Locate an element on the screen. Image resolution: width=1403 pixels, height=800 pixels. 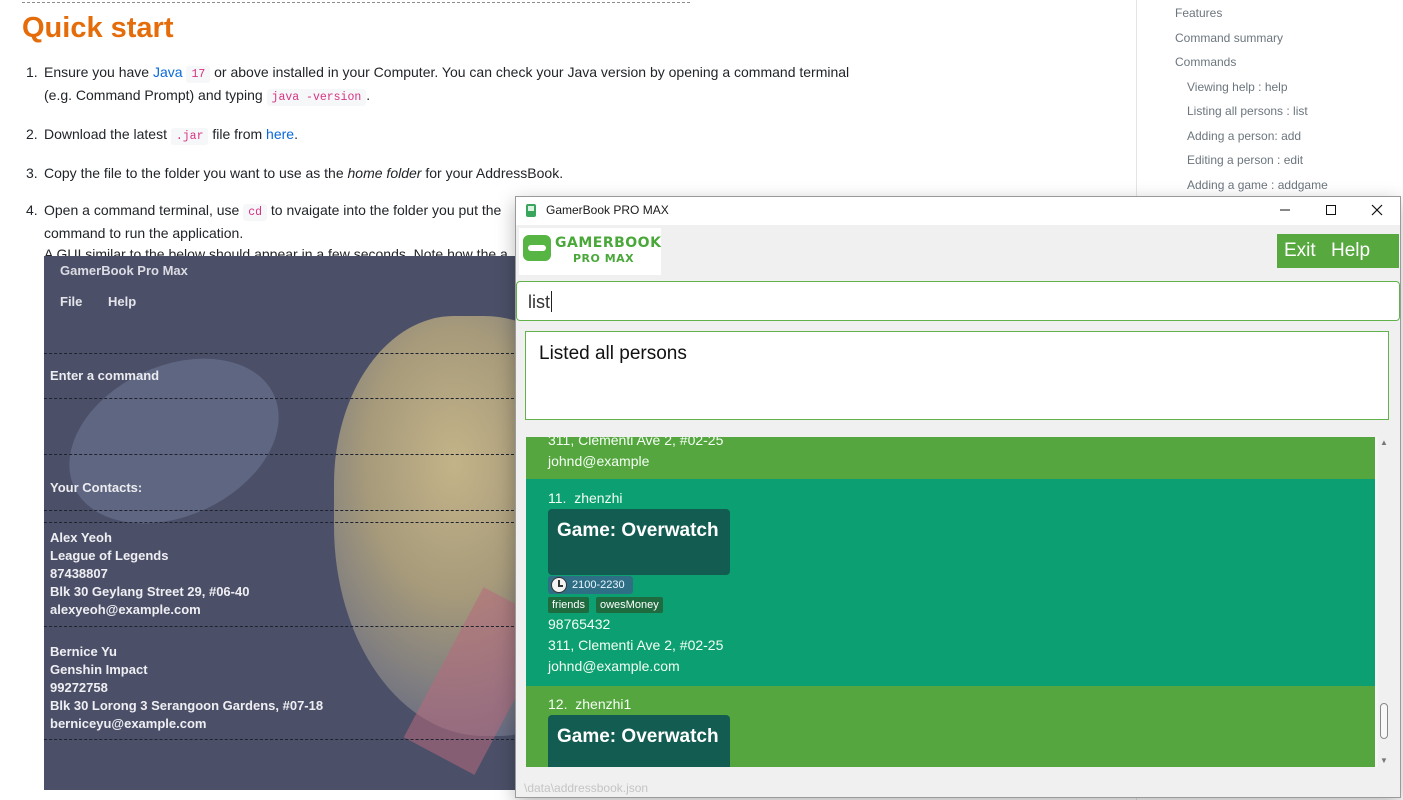
app-logo: GAMERBOOK PRO MAX is located at coordinates (590, 251).